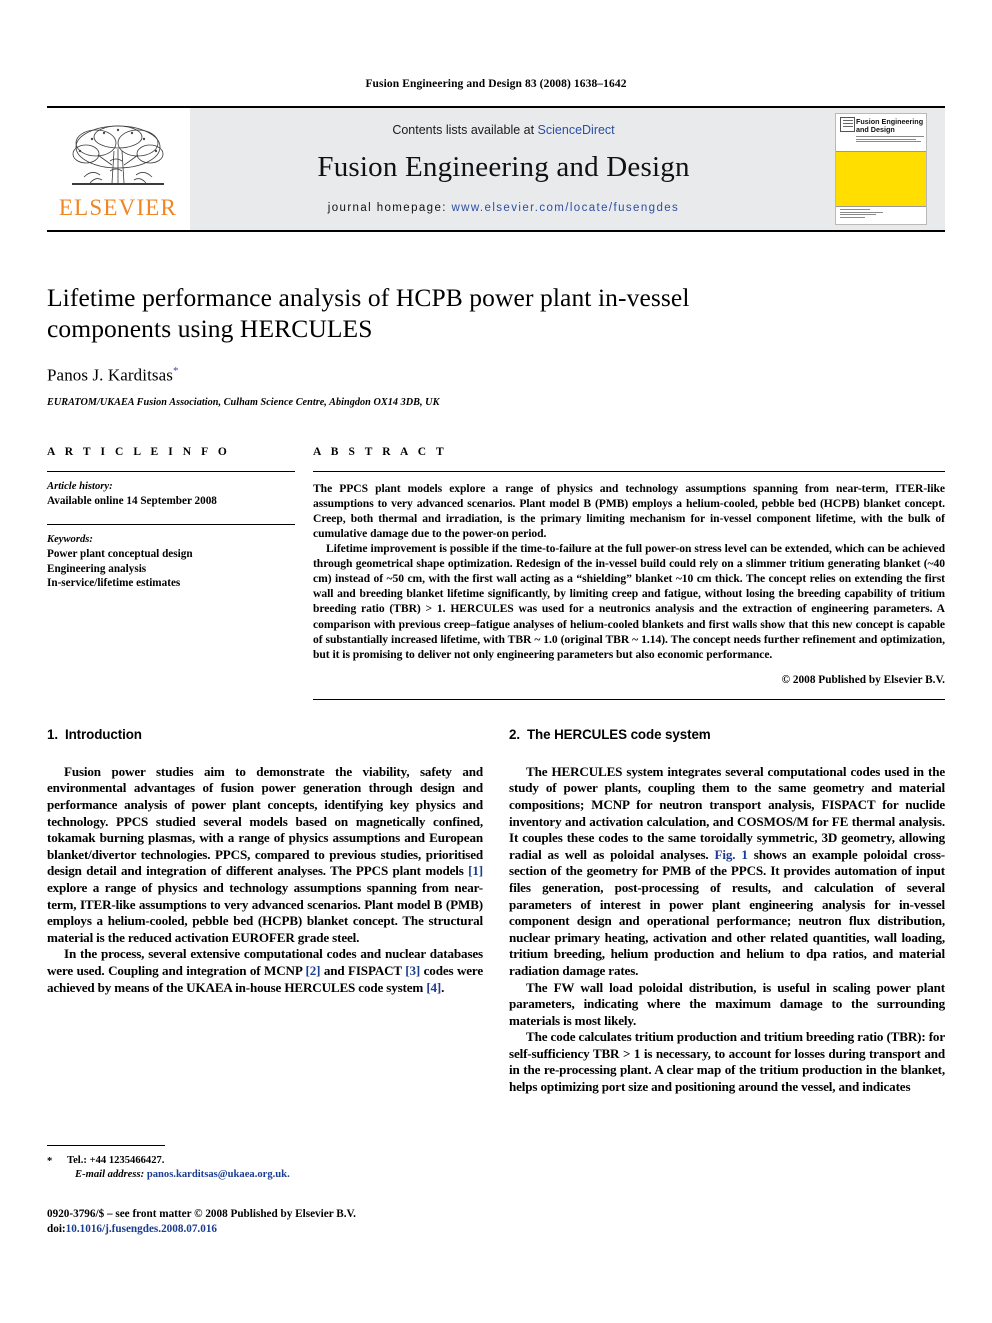 The height and width of the screenshot is (1323, 992). What do you see at coordinates (265, 734) in the screenshot?
I see `section-heading-introduction: 1. Introduction` at bounding box center [265, 734].